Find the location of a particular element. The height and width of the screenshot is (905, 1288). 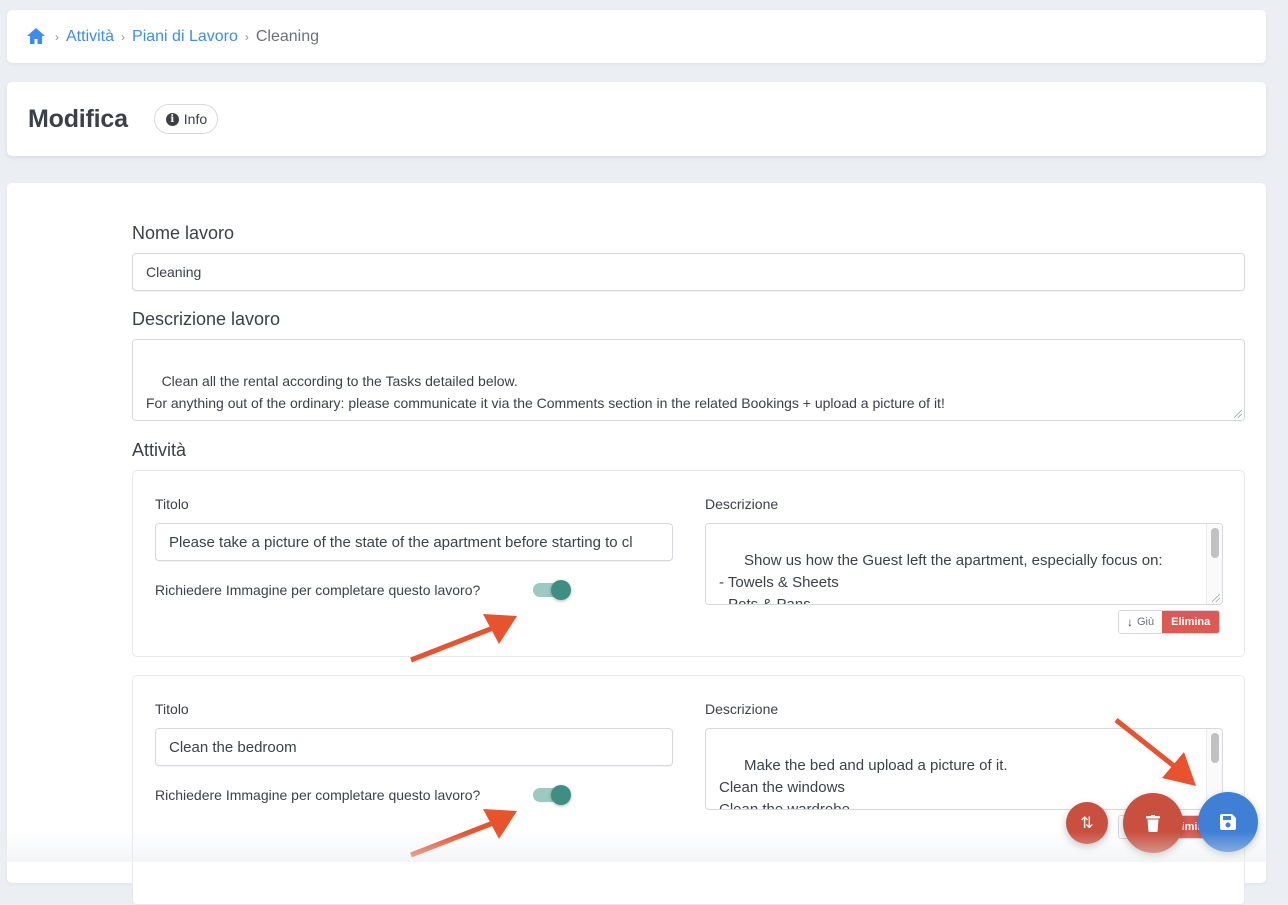

info-icon: i is located at coordinates (172, 119).